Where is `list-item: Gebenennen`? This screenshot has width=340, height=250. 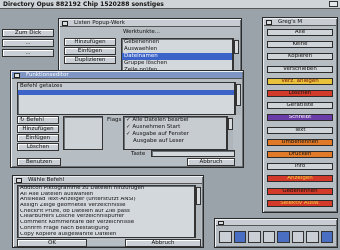 list-item: Gebenennen is located at coordinates (177, 42).